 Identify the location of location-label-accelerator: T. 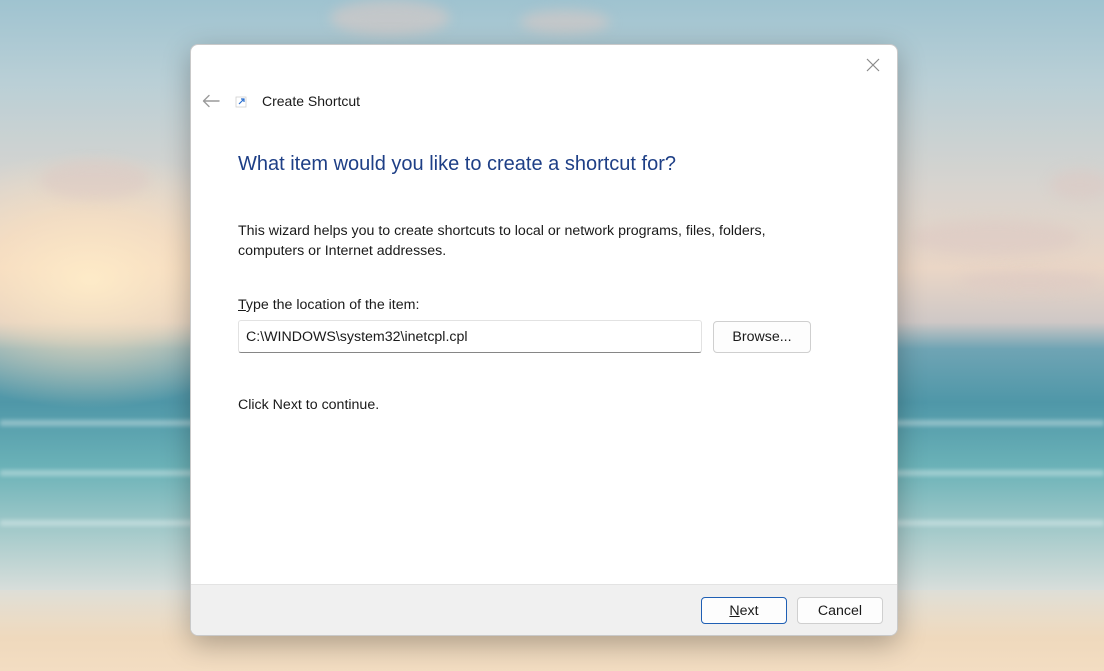
(242, 305).